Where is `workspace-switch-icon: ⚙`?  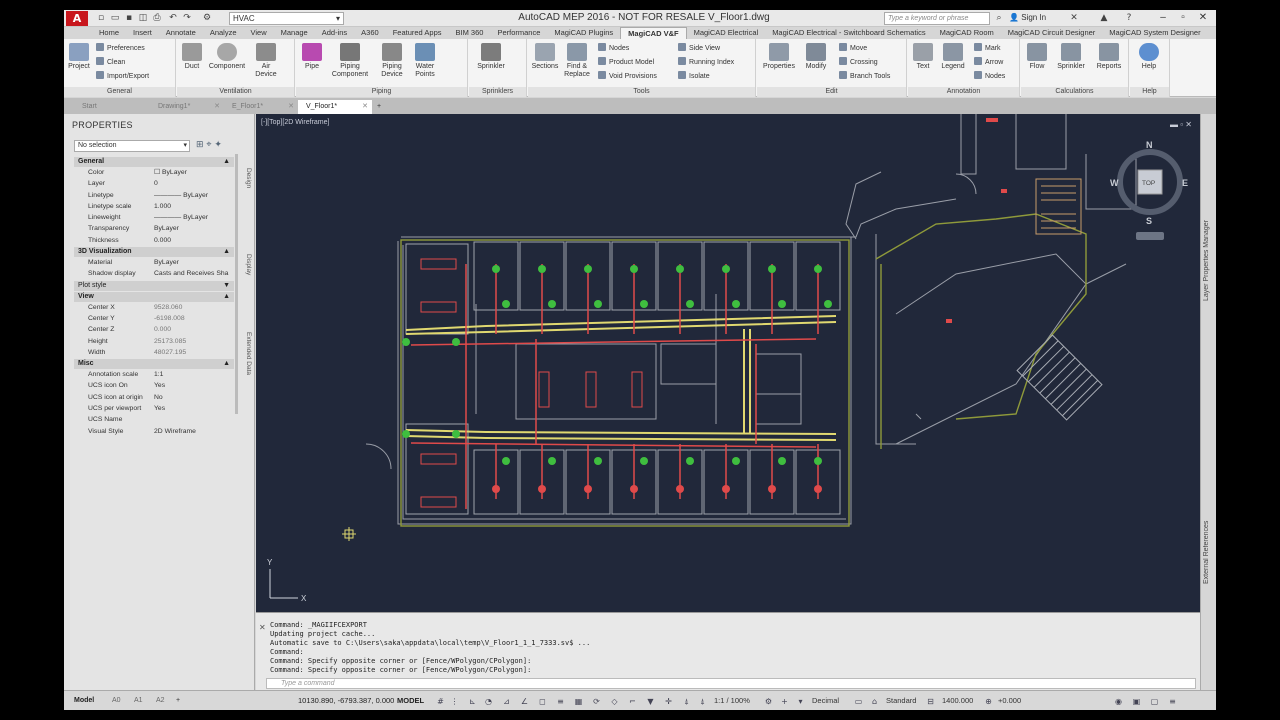
workspace-switch-icon: ⚙ is located at coordinates (768, 701).